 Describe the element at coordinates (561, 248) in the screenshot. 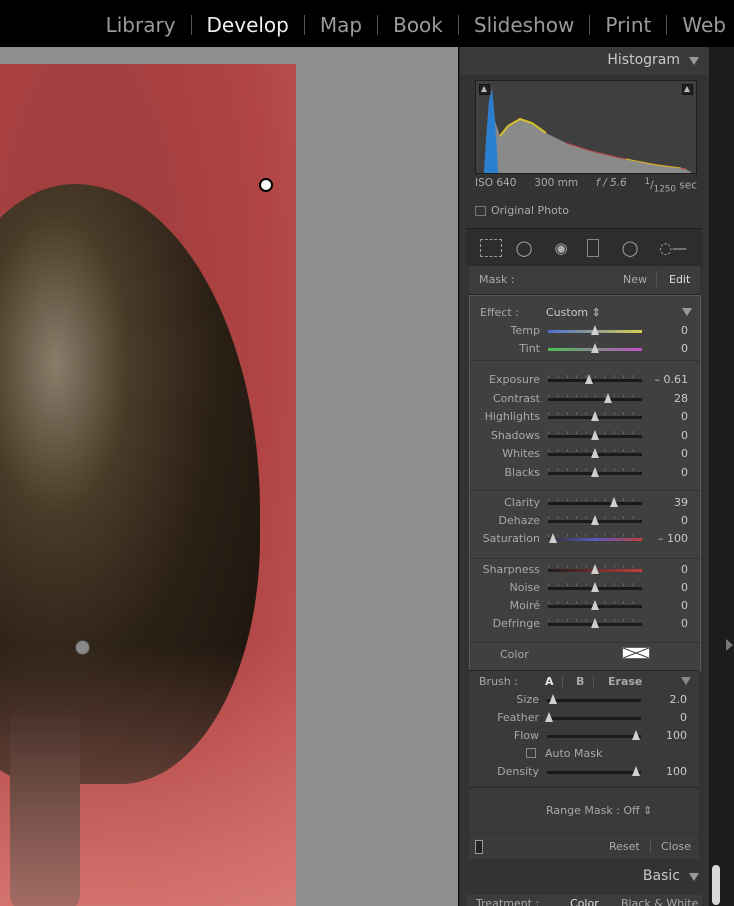

I see `red-eye-icon: ◉` at that location.